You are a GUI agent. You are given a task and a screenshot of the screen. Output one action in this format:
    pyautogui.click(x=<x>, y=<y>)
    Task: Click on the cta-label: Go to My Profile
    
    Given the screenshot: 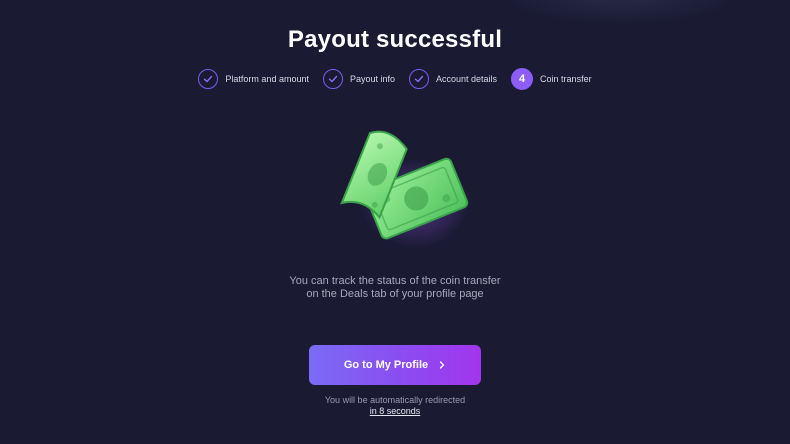 What is the action you would take?
    pyautogui.click(x=386, y=365)
    